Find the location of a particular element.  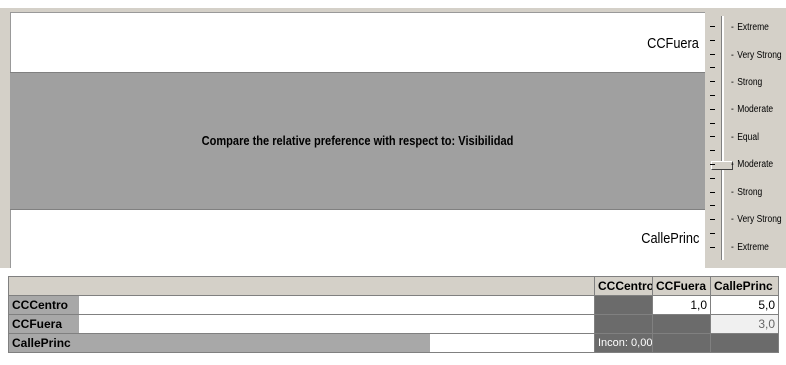

matrix-row-cccentro: CCCentro 1,0 5,0 is located at coordinates (393, 305).